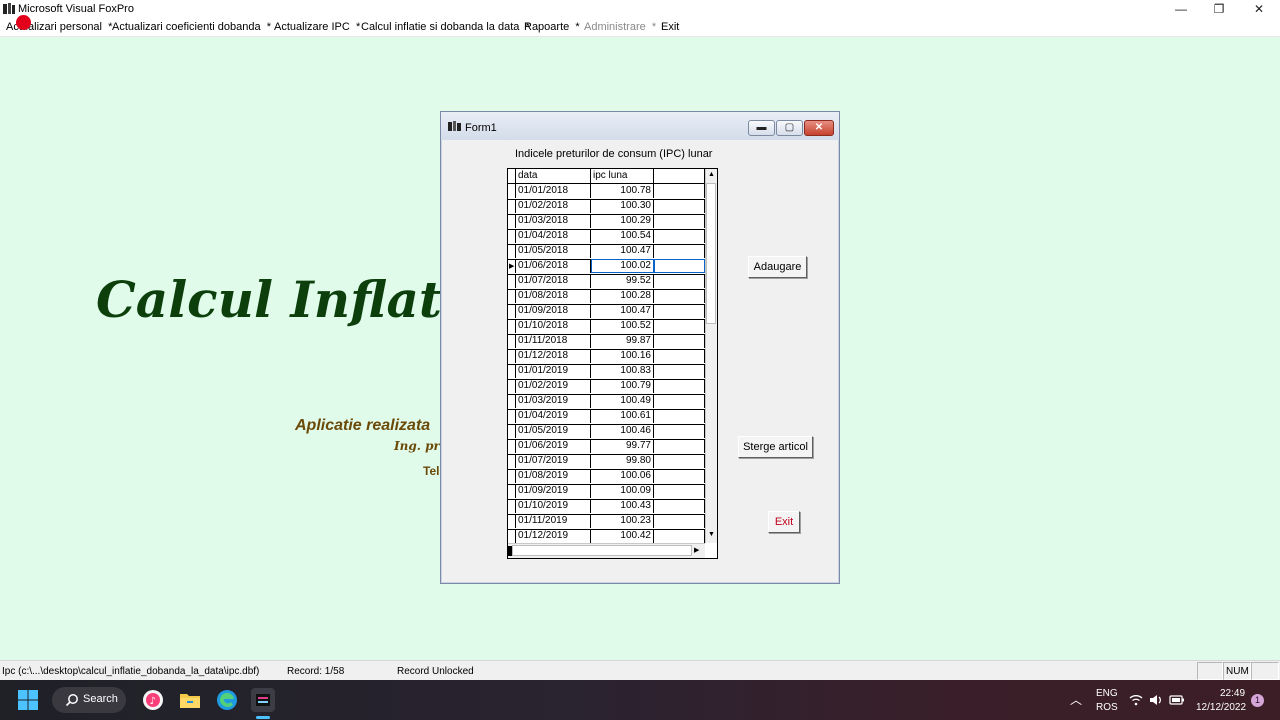 Image resolution: width=1280 pixels, height=720 pixels. I want to click on cell-data: 01/08/2018, so click(553, 296).